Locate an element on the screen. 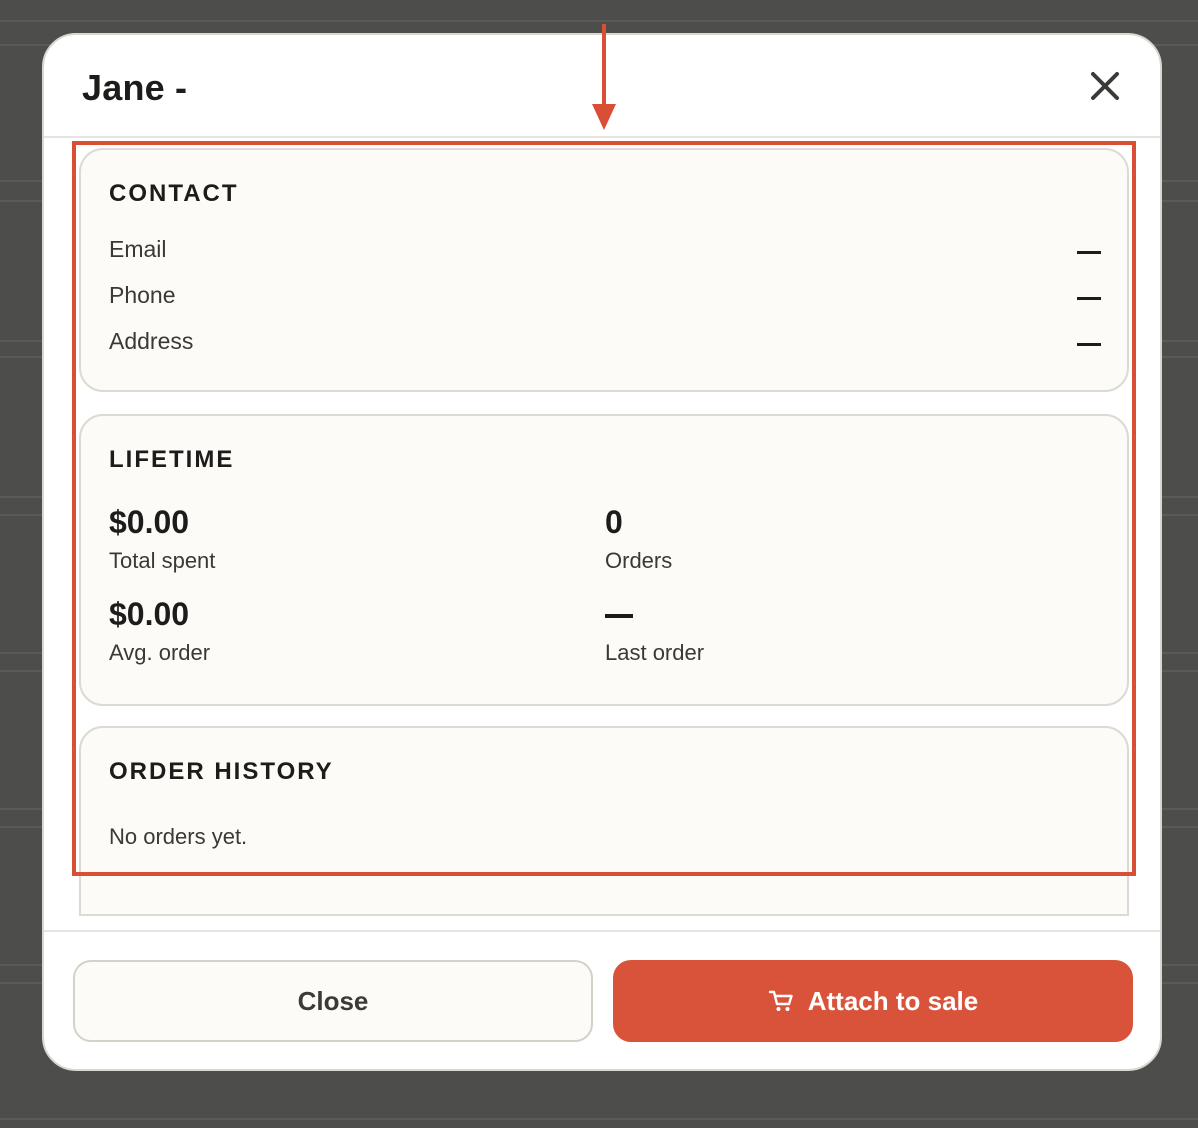 This screenshot has height=1128, width=1198. close-icon is located at coordinates (1105, 86).